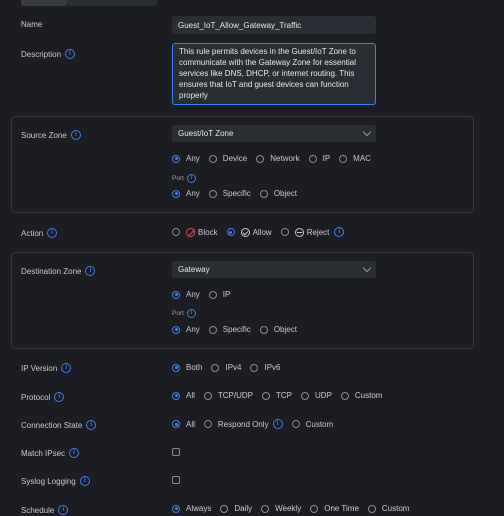  I want to click on tab-right, so click(112, 3).